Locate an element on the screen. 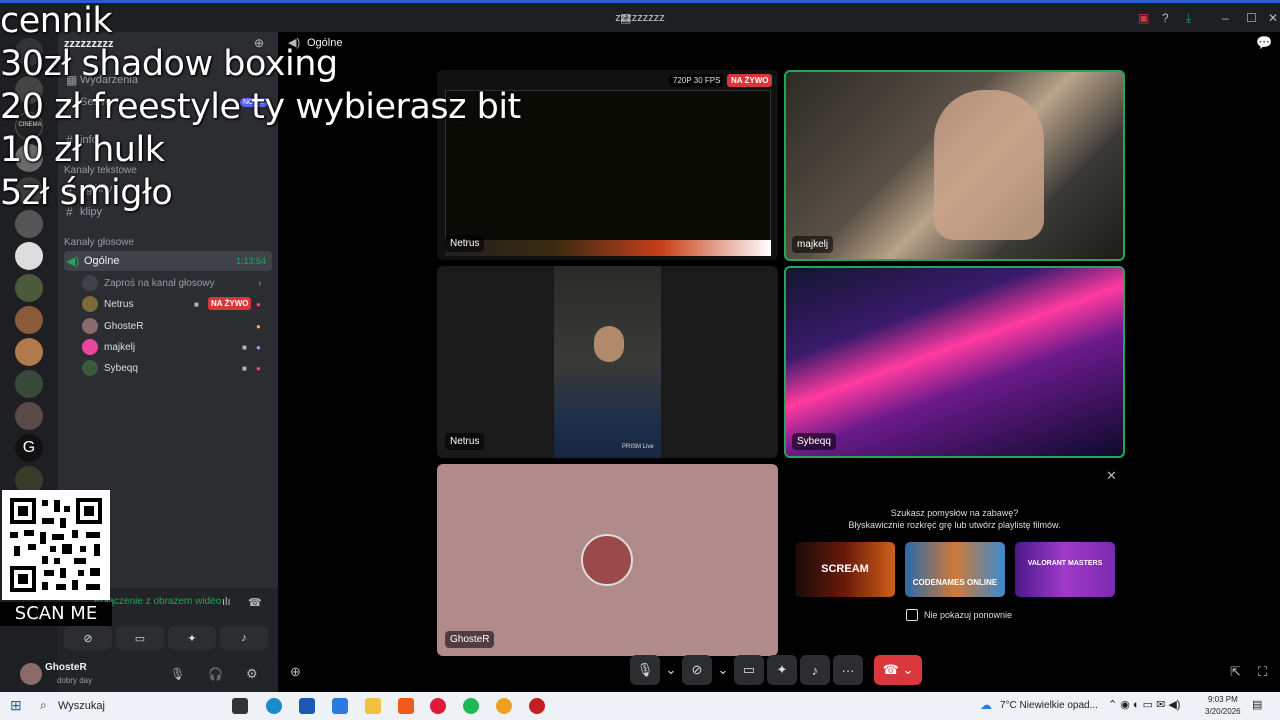  chevron-right-icon: › is located at coordinates (260, 283).